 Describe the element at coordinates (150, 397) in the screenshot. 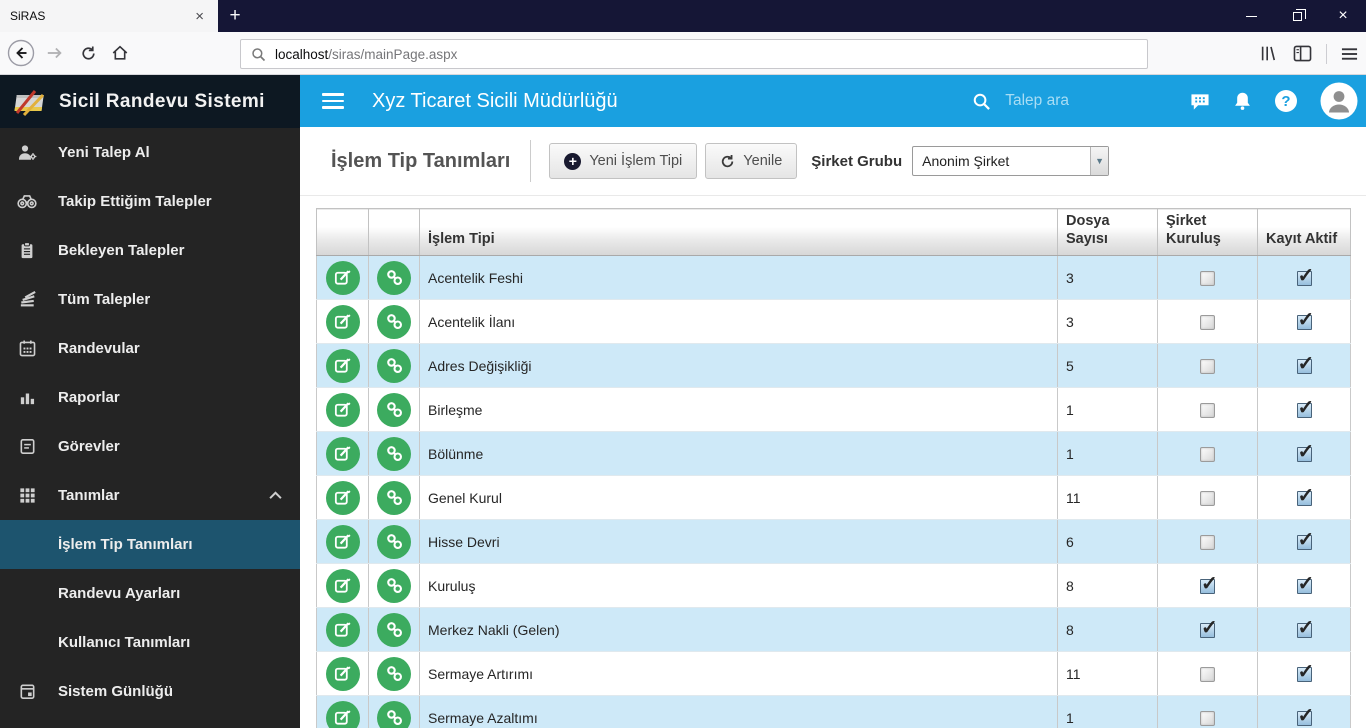

I see `sidebar-item-raporlar: Raporlar` at that location.